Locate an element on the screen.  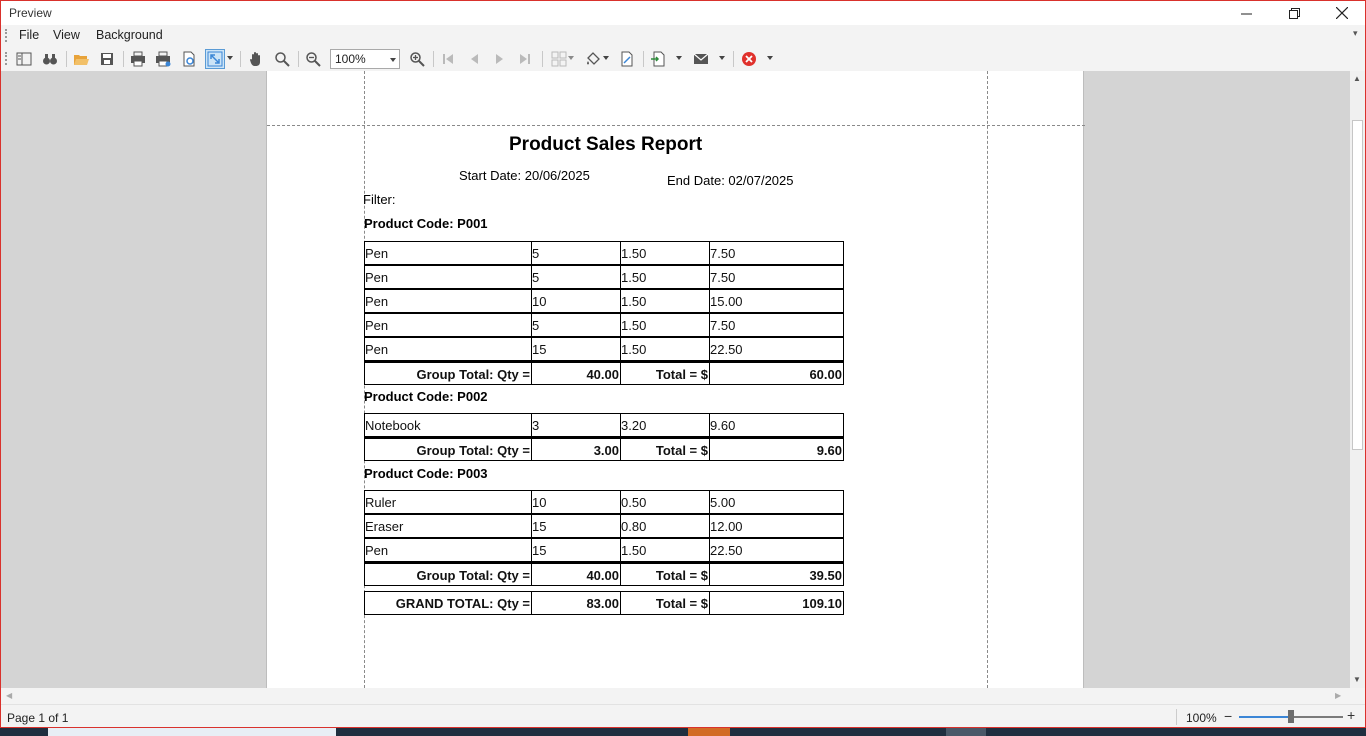
price-cell: 3.20 is located at coordinates (665, 425).